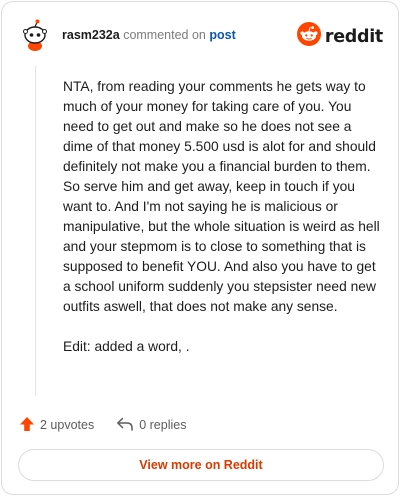 The image size is (400, 496). Describe the element at coordinates (201, 465) in the screenshot. I see `view-more-button: View more on Reddit` at that location.